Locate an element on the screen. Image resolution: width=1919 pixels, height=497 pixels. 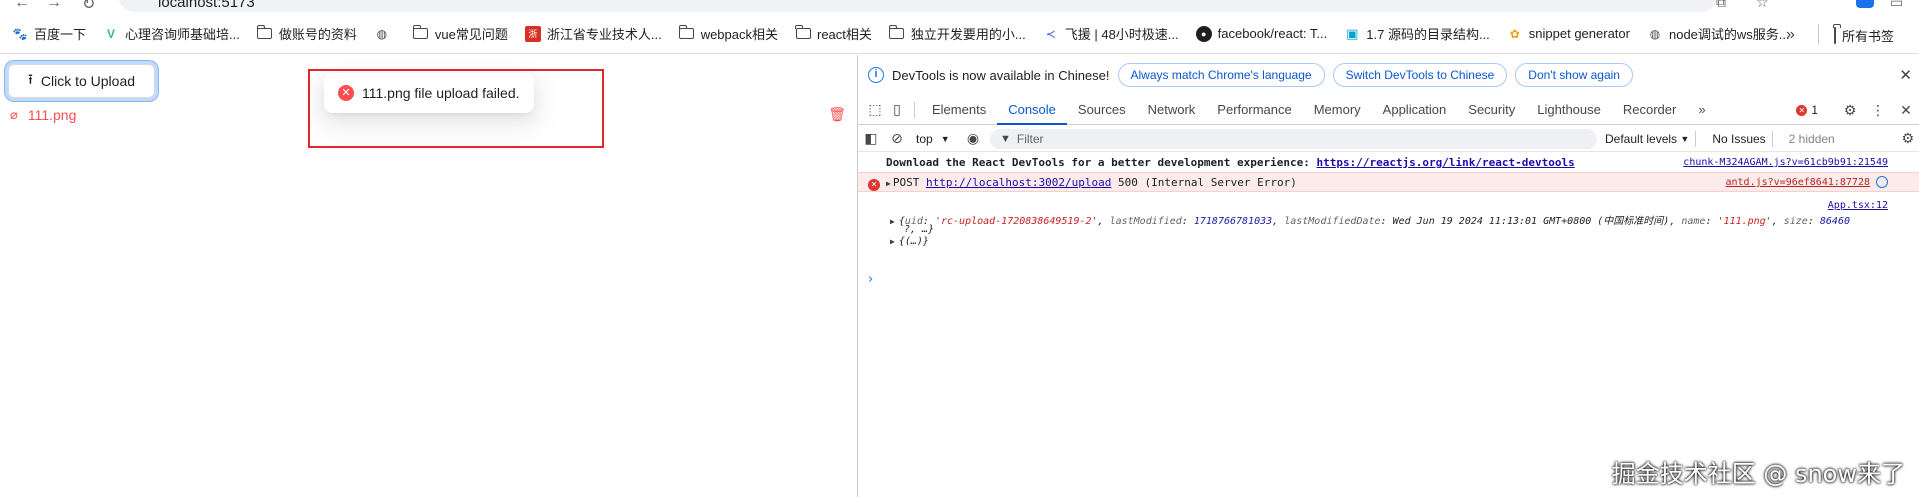
bilibili-icon: ▣ is located at coordinates (1352, 33).